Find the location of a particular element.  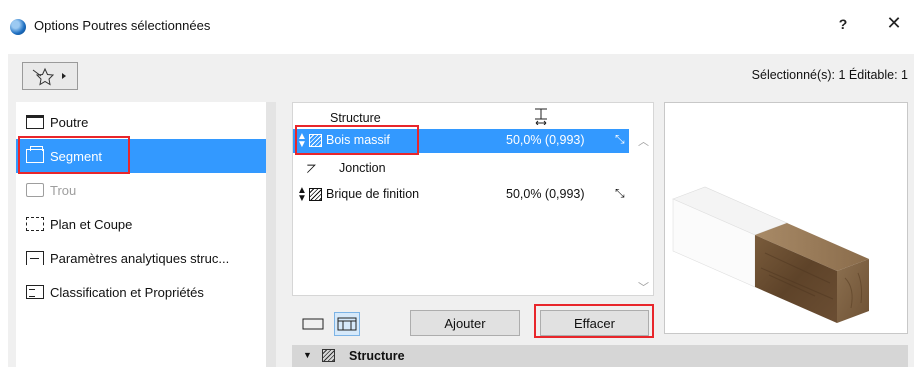

structure-section-header: ▼ Structure is located at coordinates (600, 356).